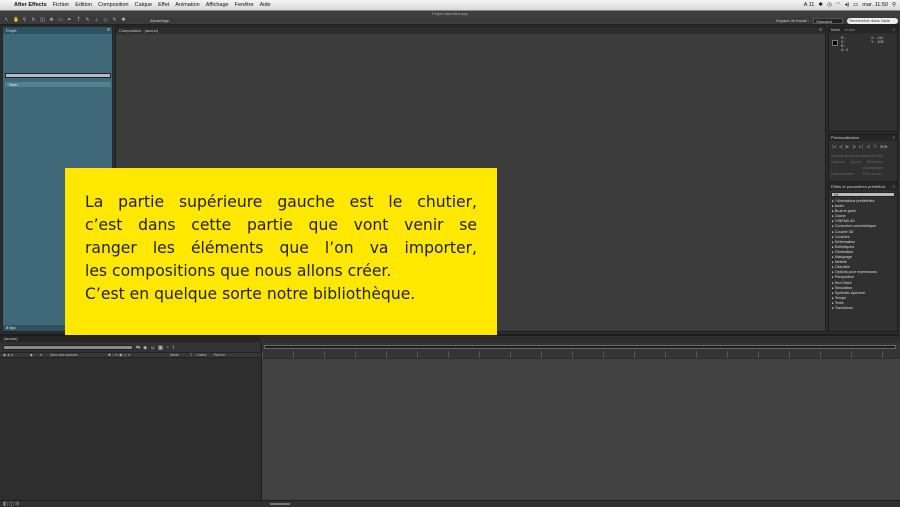 This screenshot has height=507, width=900. Describe the element at coordinates (138, 348) in the screenshot. I see `comp-mini-flowchart-icon: ⇆` at that location.